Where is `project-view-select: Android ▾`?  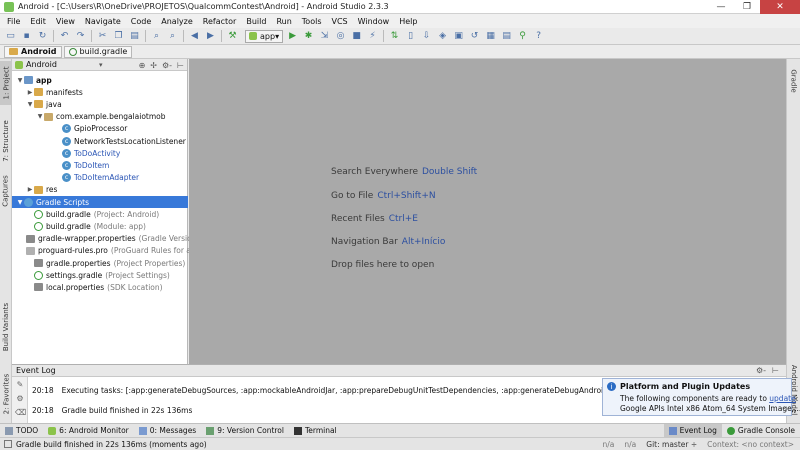 project-view-select: Android ▾ is located at coordinates (58, 64).